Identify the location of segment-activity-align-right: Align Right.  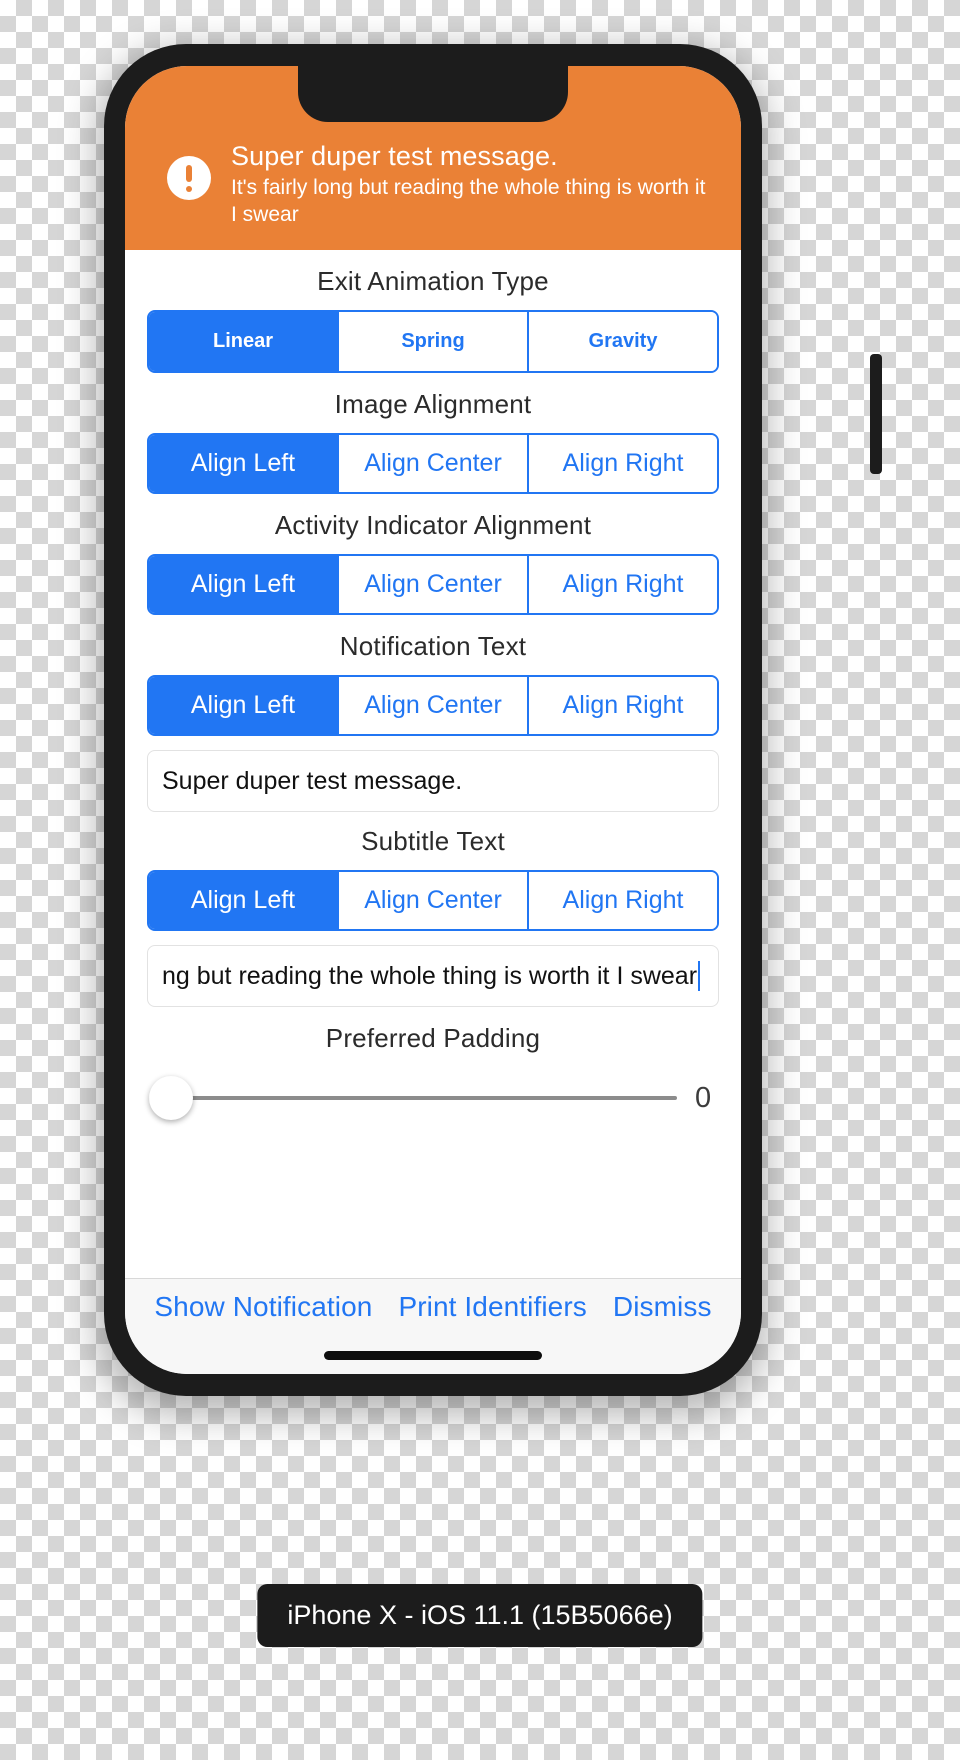
(623, 584).